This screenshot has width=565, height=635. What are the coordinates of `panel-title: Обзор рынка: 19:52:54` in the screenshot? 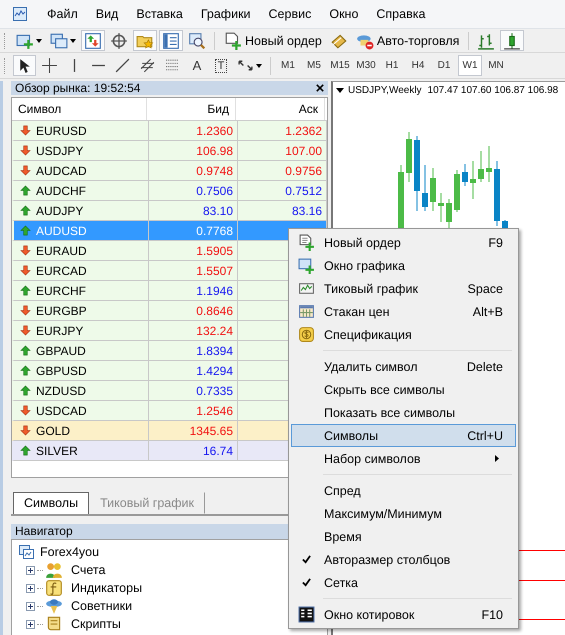 It's located at (77, 88).